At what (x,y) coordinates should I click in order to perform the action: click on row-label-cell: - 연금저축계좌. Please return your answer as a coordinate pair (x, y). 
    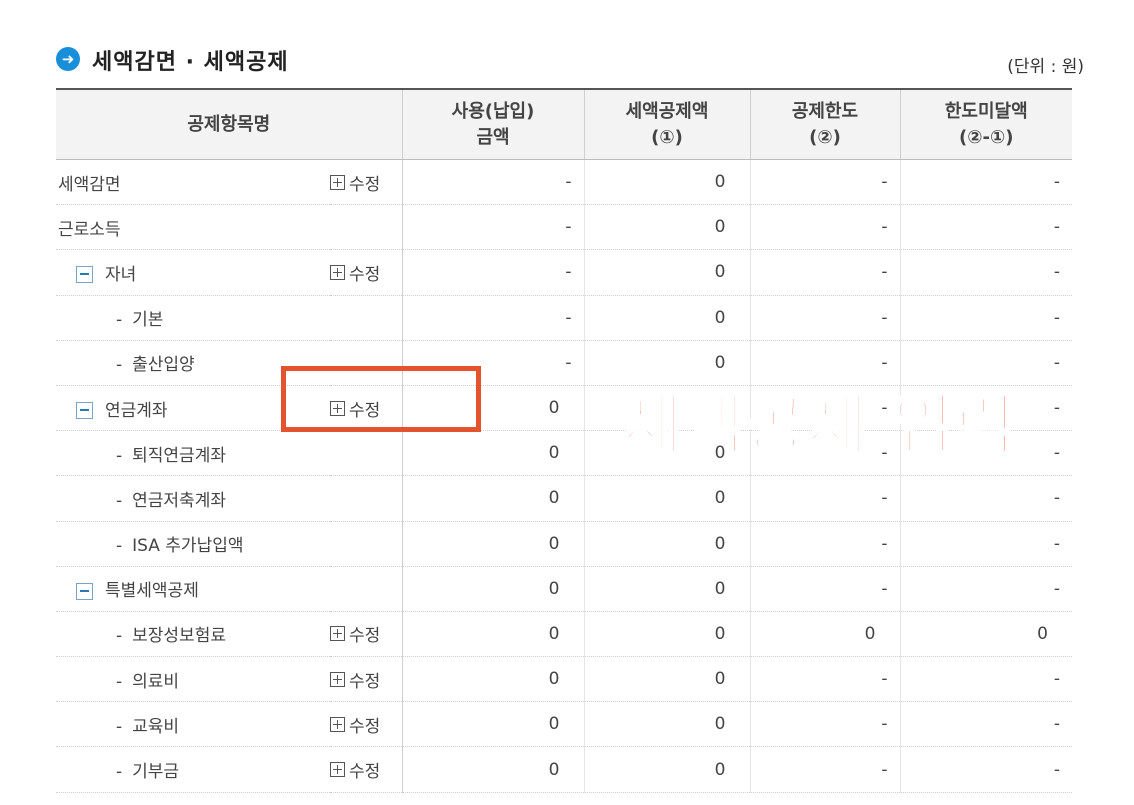
    Looking at the image, I should click on (193, 498).